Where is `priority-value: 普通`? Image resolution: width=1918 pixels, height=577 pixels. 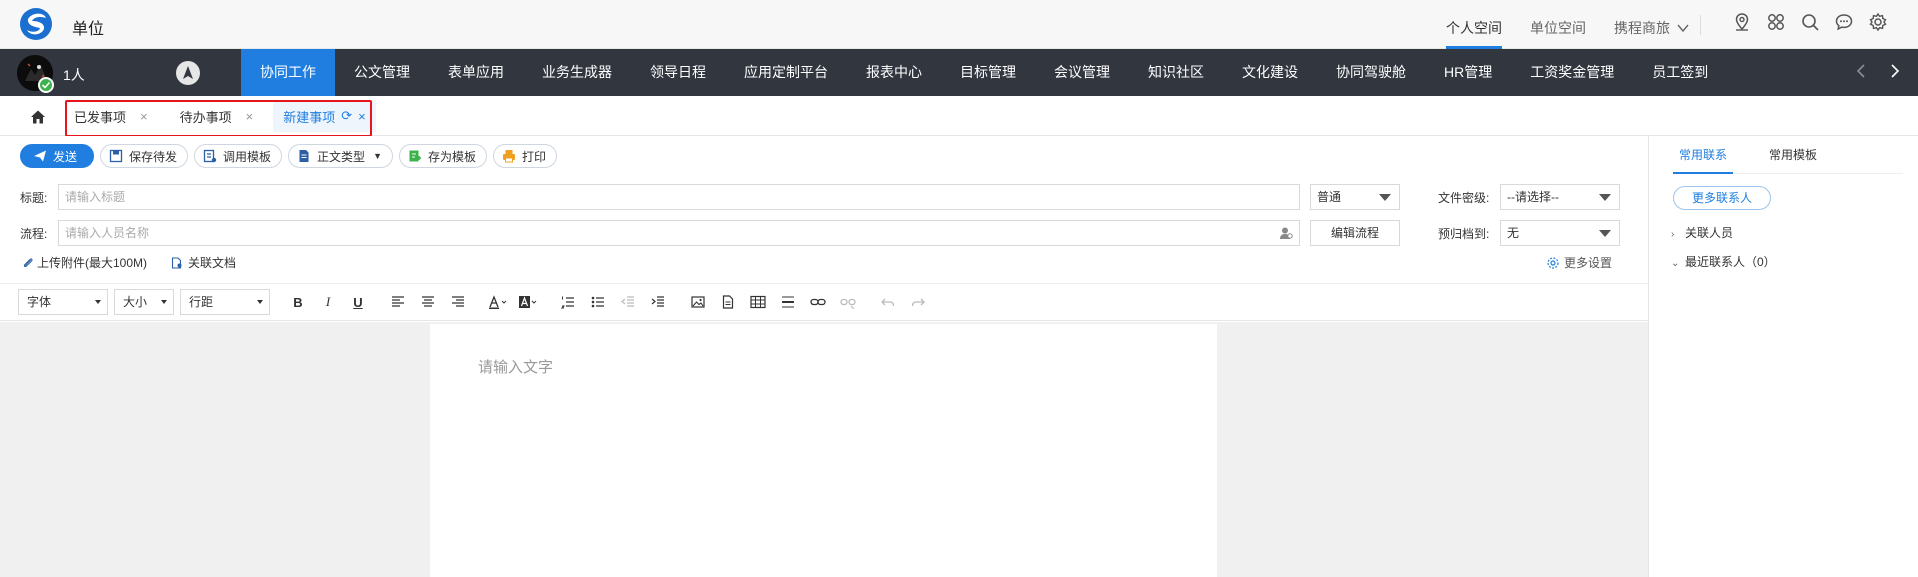 priority-value: 普通 is located at coordinates (1329, 197).